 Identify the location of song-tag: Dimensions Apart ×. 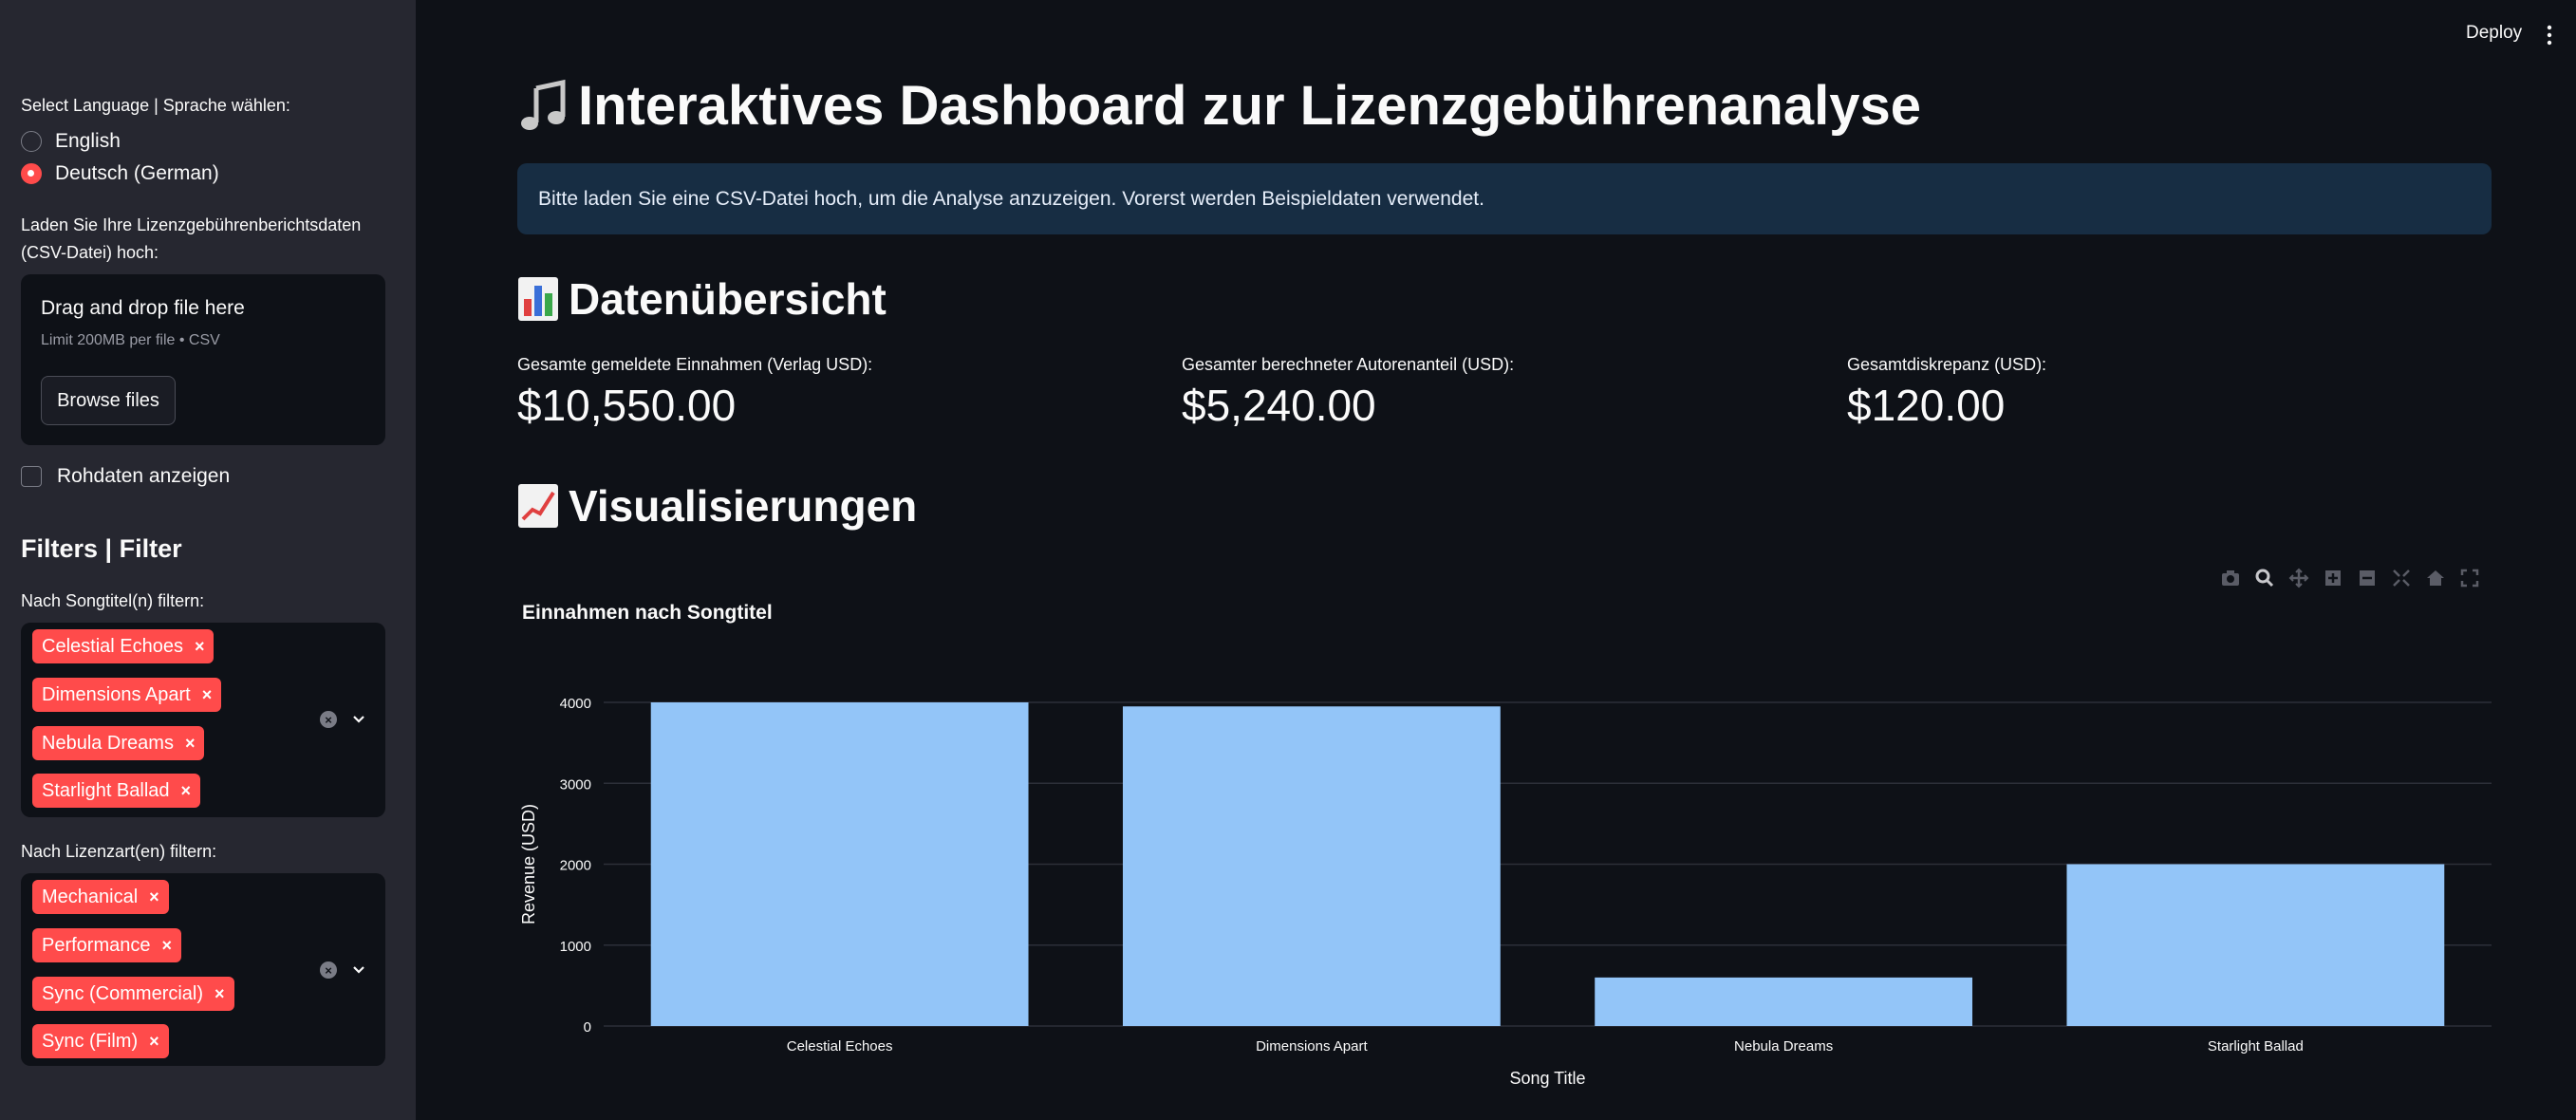
(127, 695).